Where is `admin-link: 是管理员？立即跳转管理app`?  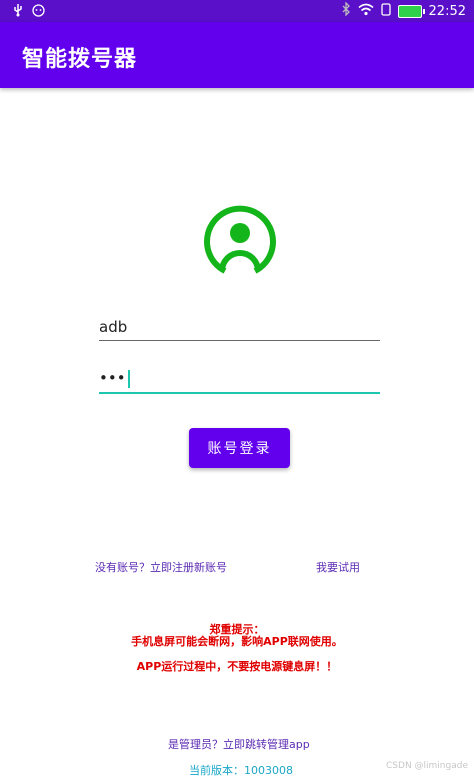
admin-link: 是管理员？立即跳转管理app is located at coordinates (239, 744).